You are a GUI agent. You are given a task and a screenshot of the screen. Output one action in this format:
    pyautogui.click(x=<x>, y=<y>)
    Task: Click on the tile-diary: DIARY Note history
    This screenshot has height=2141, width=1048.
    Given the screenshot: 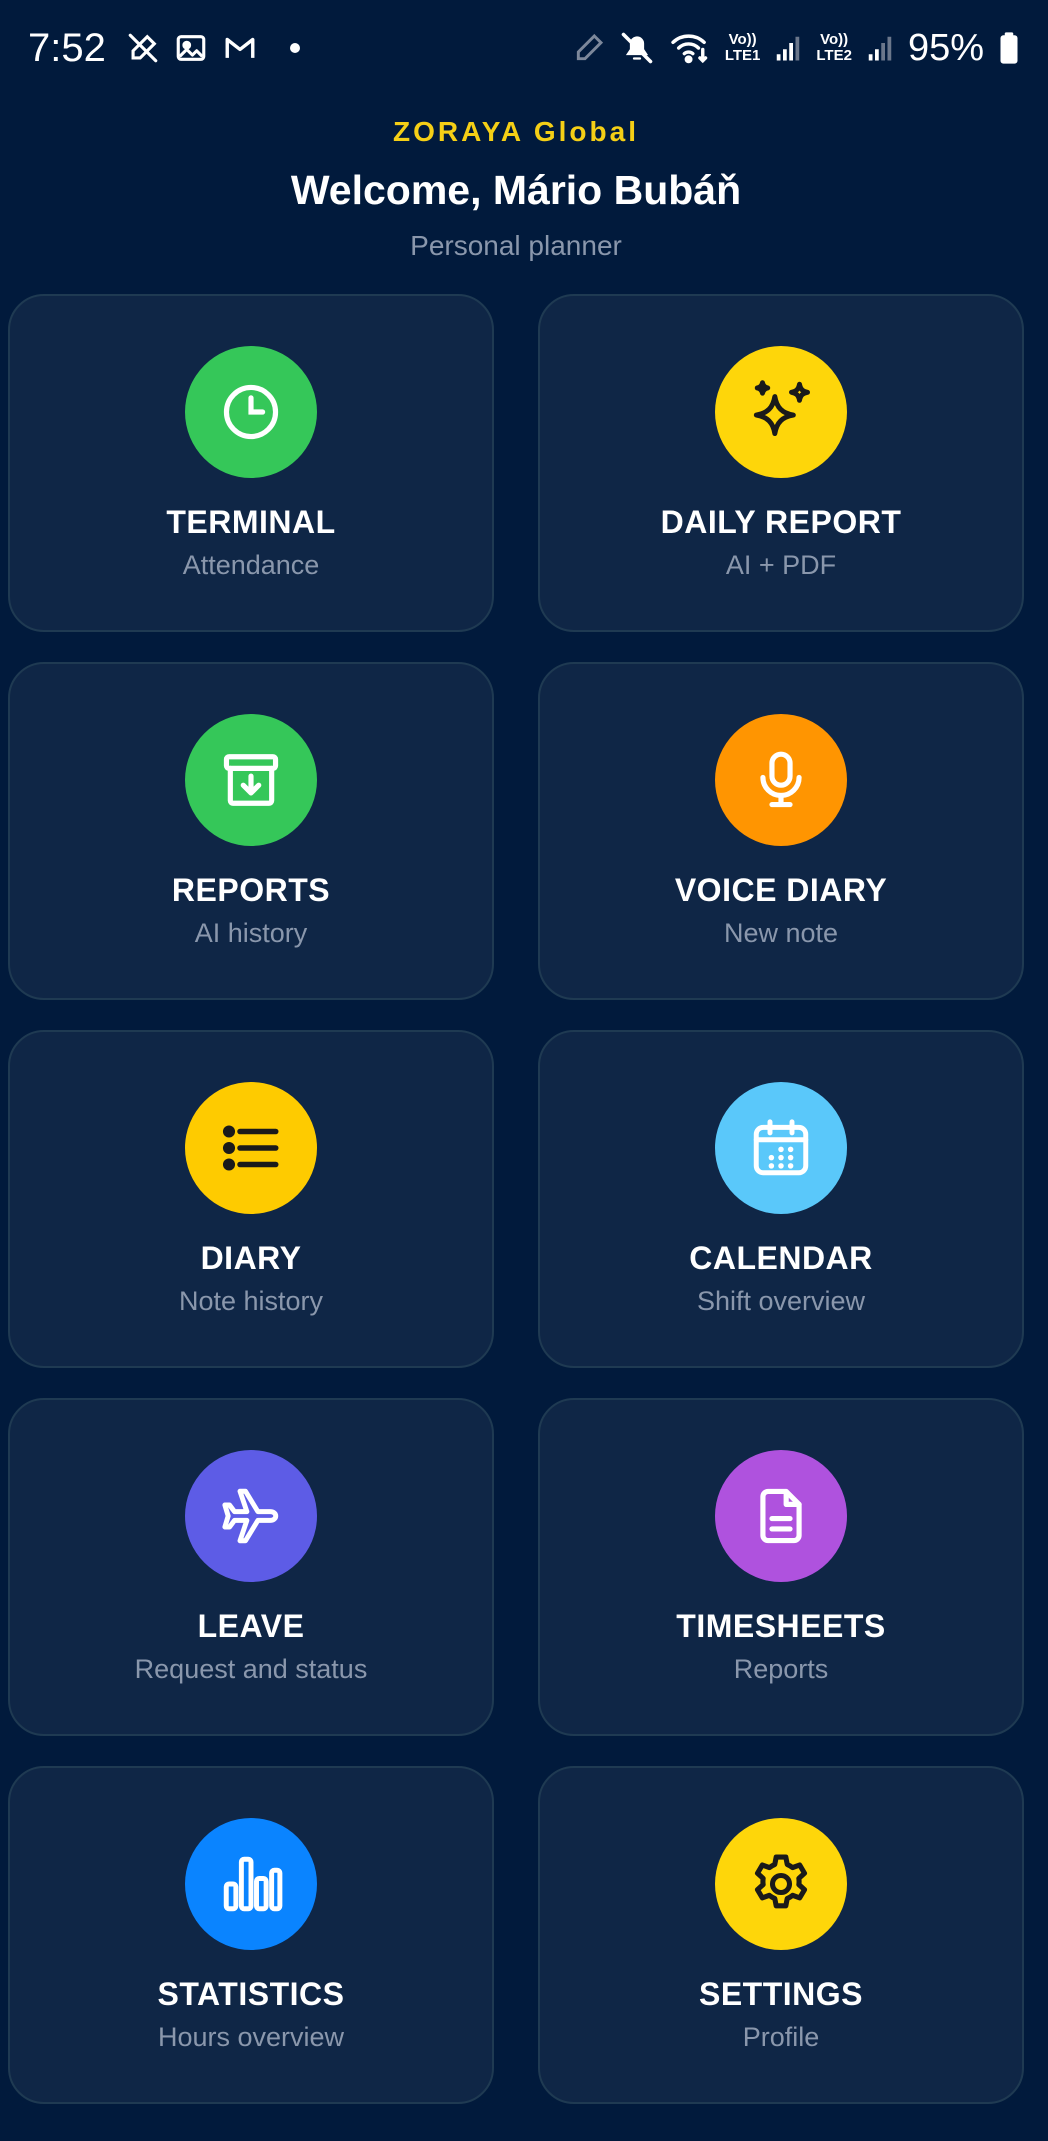 What is the action you would take?
    pyautogui.click(x=251, y=1199)
    